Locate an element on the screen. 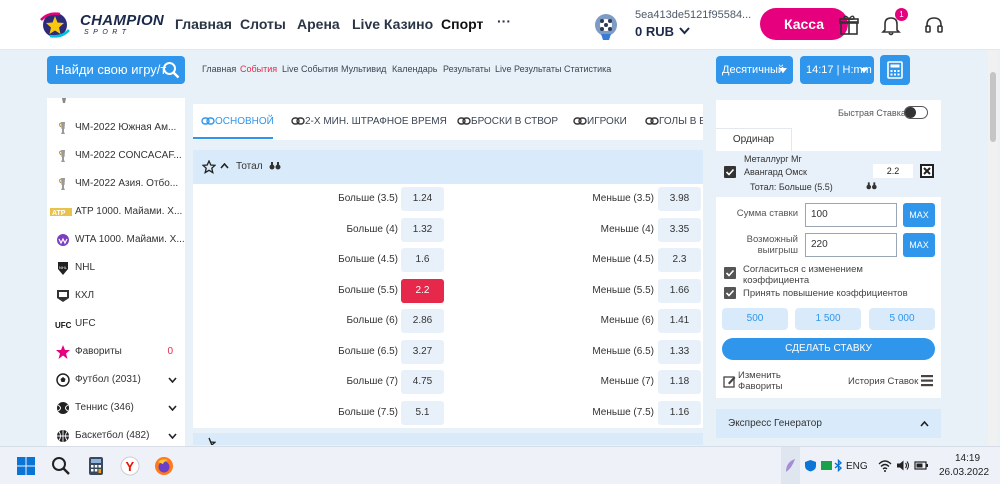  accept-change-checkbox is located at coordinates (730, 273).